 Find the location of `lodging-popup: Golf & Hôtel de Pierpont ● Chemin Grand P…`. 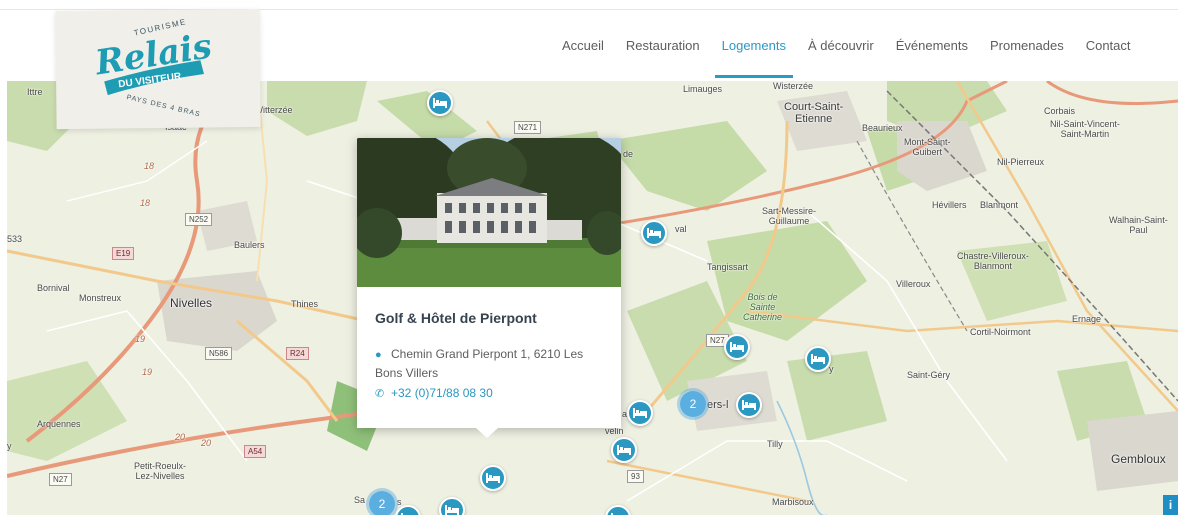

lodging-popup: Golf & Hôtel de Pierpont ● Chemin Grand P… is located at coordinates (489, 288).